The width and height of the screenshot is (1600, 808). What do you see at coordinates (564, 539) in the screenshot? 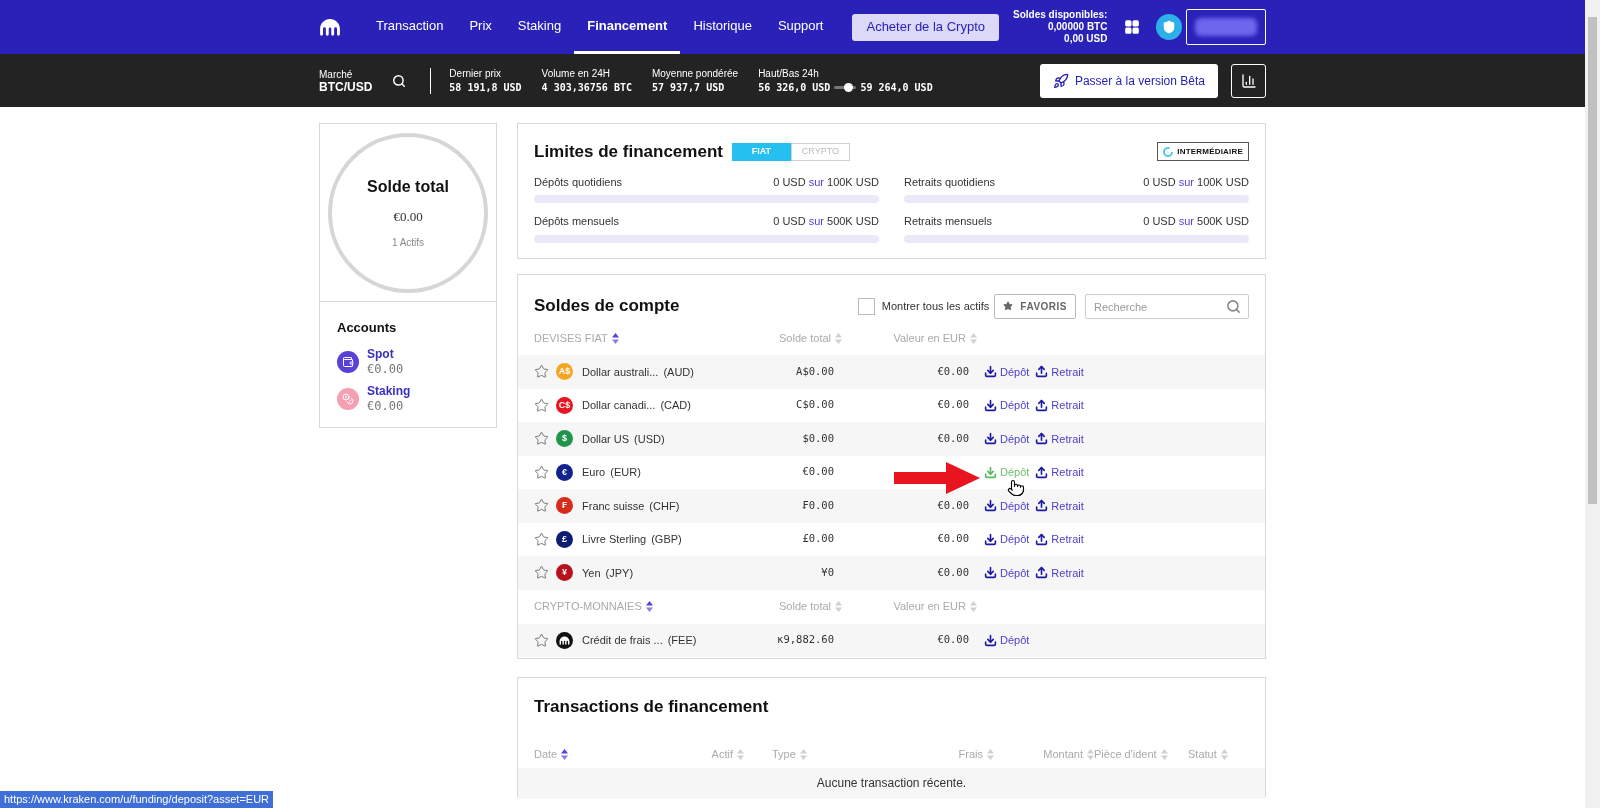
I see `currency-icon: £` at bounding box center [564, 539].